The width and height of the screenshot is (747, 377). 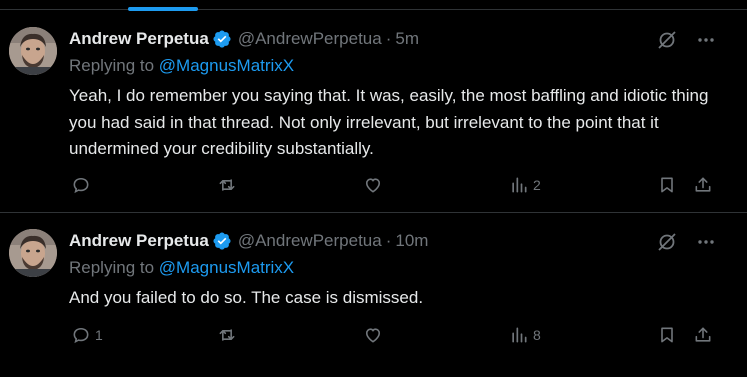 I want to click on tweet-header: Andrew Perpetua @AndrewPerpetua · 10m, so click(x=248, y=241).